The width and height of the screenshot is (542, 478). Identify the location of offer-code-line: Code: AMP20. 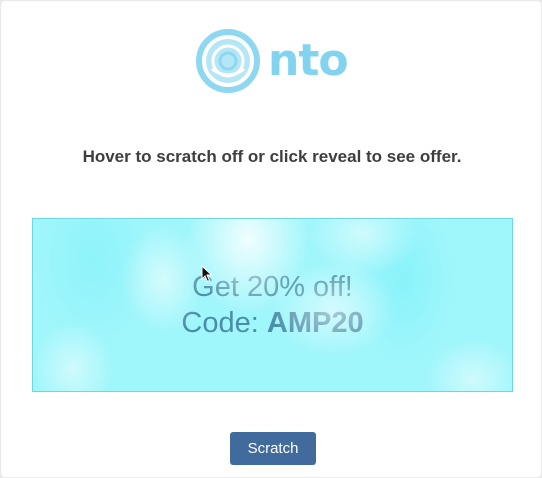
(272, 323).